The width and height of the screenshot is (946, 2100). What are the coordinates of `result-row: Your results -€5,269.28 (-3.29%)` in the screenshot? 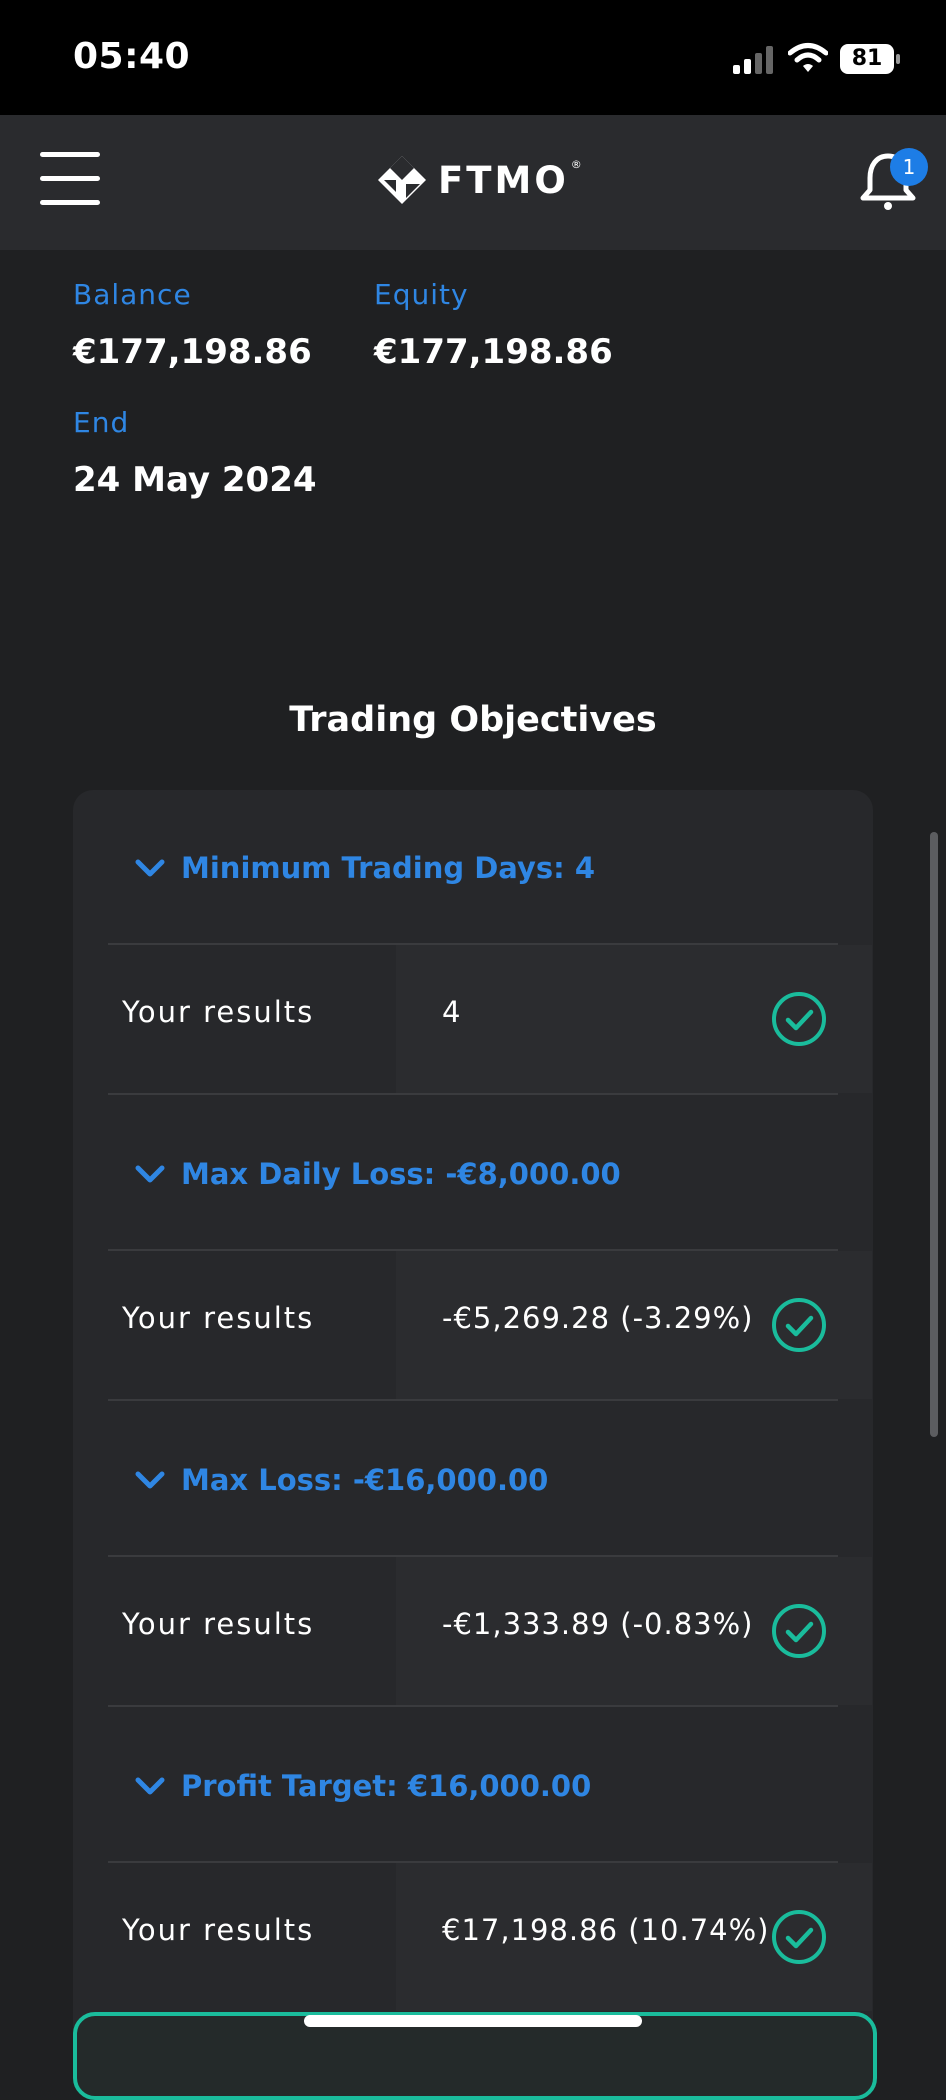 It's located at (490, 1325).